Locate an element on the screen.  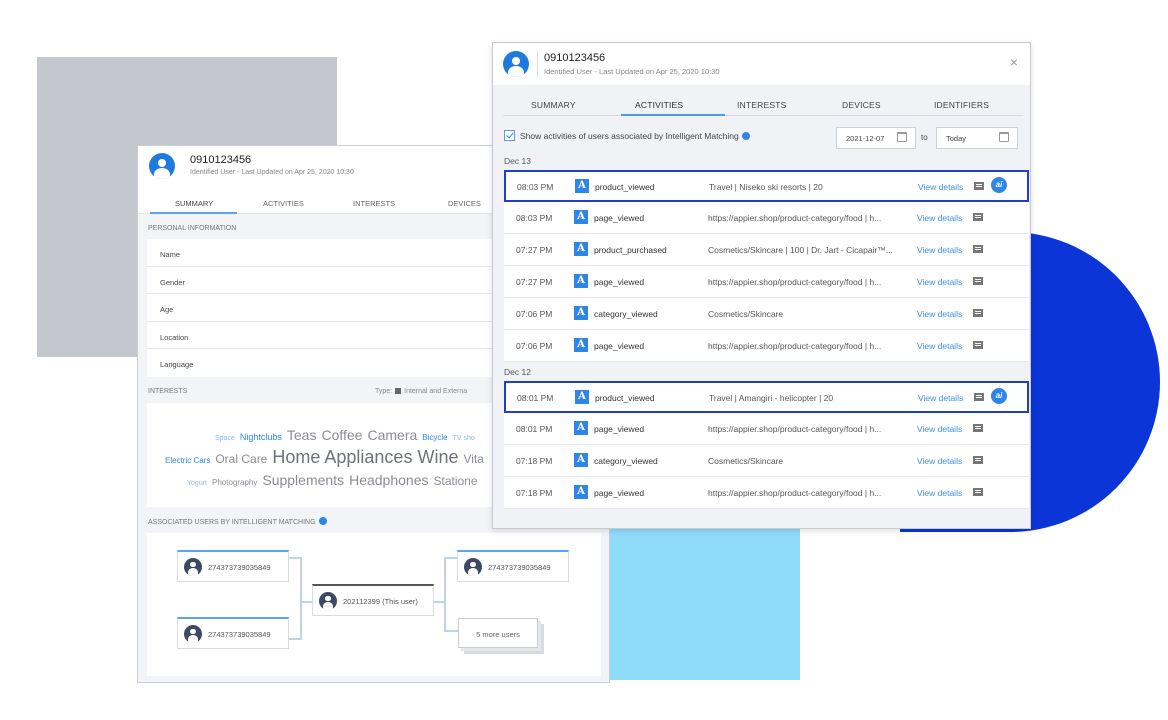
interest-word: Coffee is located at coordinates (341, 435).